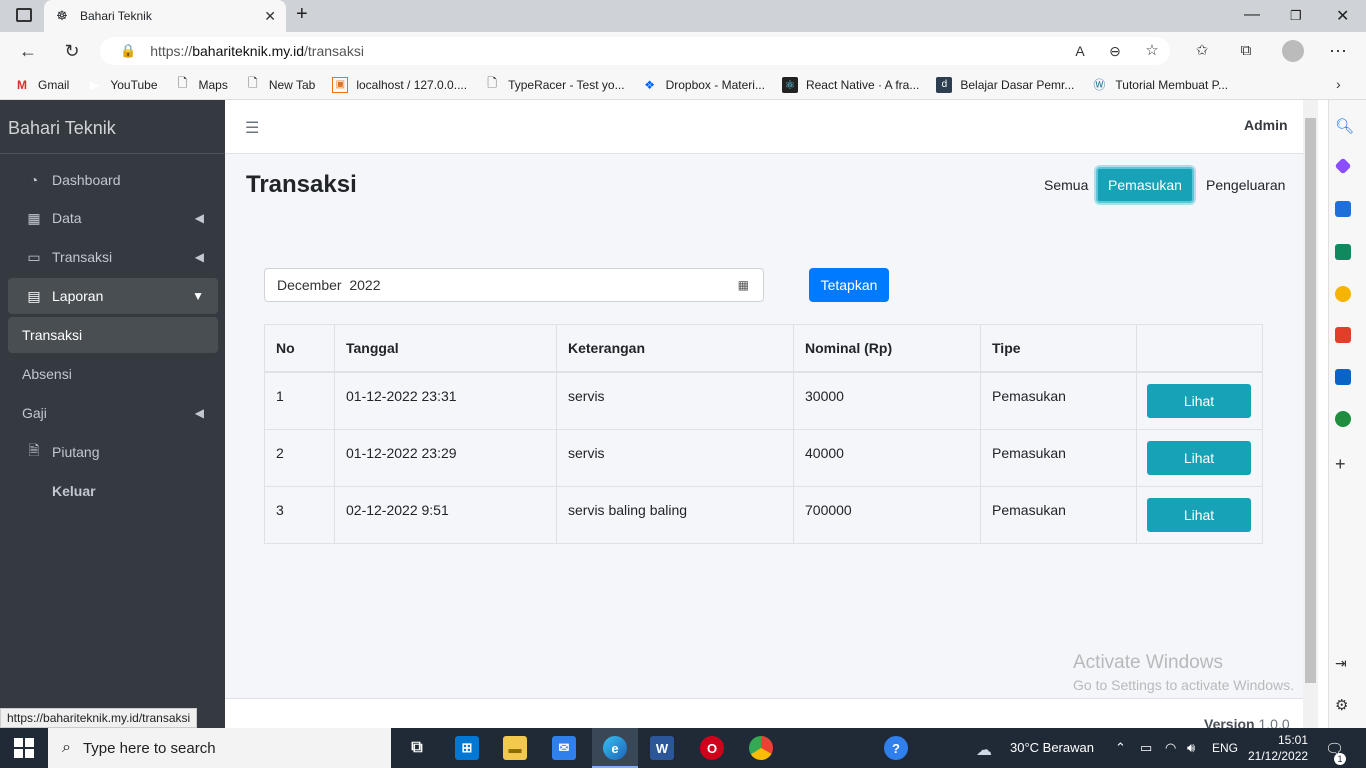 The image size is (1366, 768). Describe the element at coordinates (1052, 747) in the screenshot. I see `weather-text: 30°C Berawan` at that location.